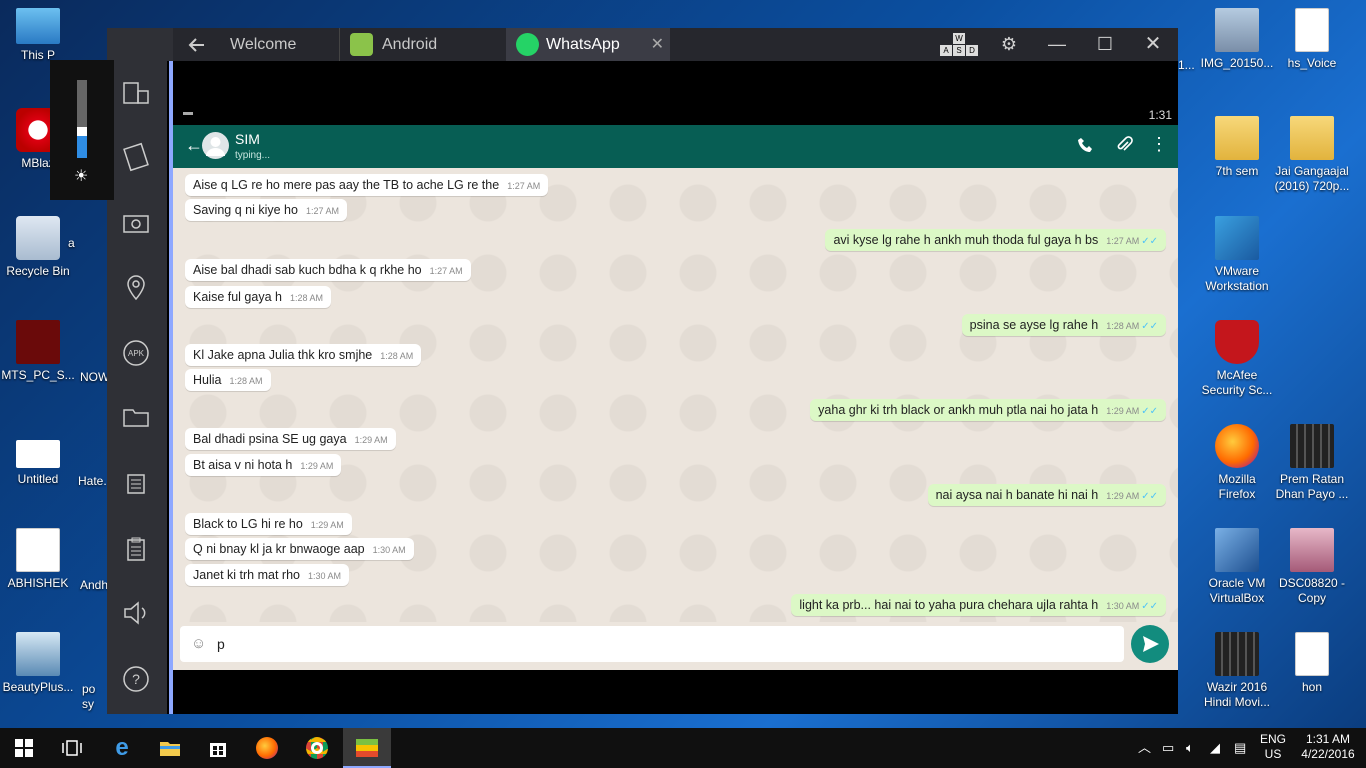  I want to click on chrome-taskbar-button, so click(317, 748).